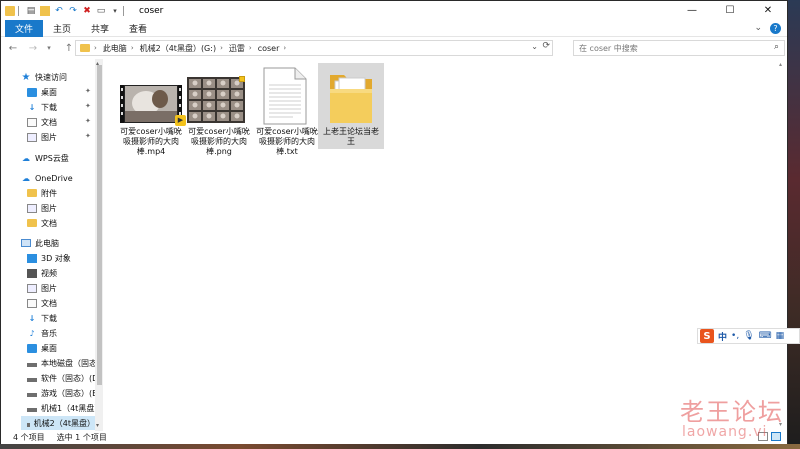 Image resolution: width=800 pixels, height=449 pixels. I want to click on tab-view: 查看, so click(138, 28).